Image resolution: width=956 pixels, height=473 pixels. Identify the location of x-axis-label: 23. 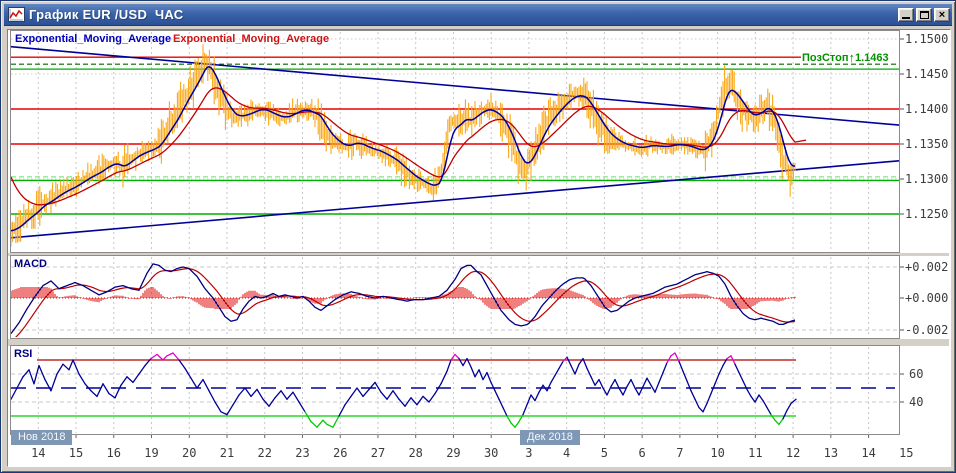
(302, 453).